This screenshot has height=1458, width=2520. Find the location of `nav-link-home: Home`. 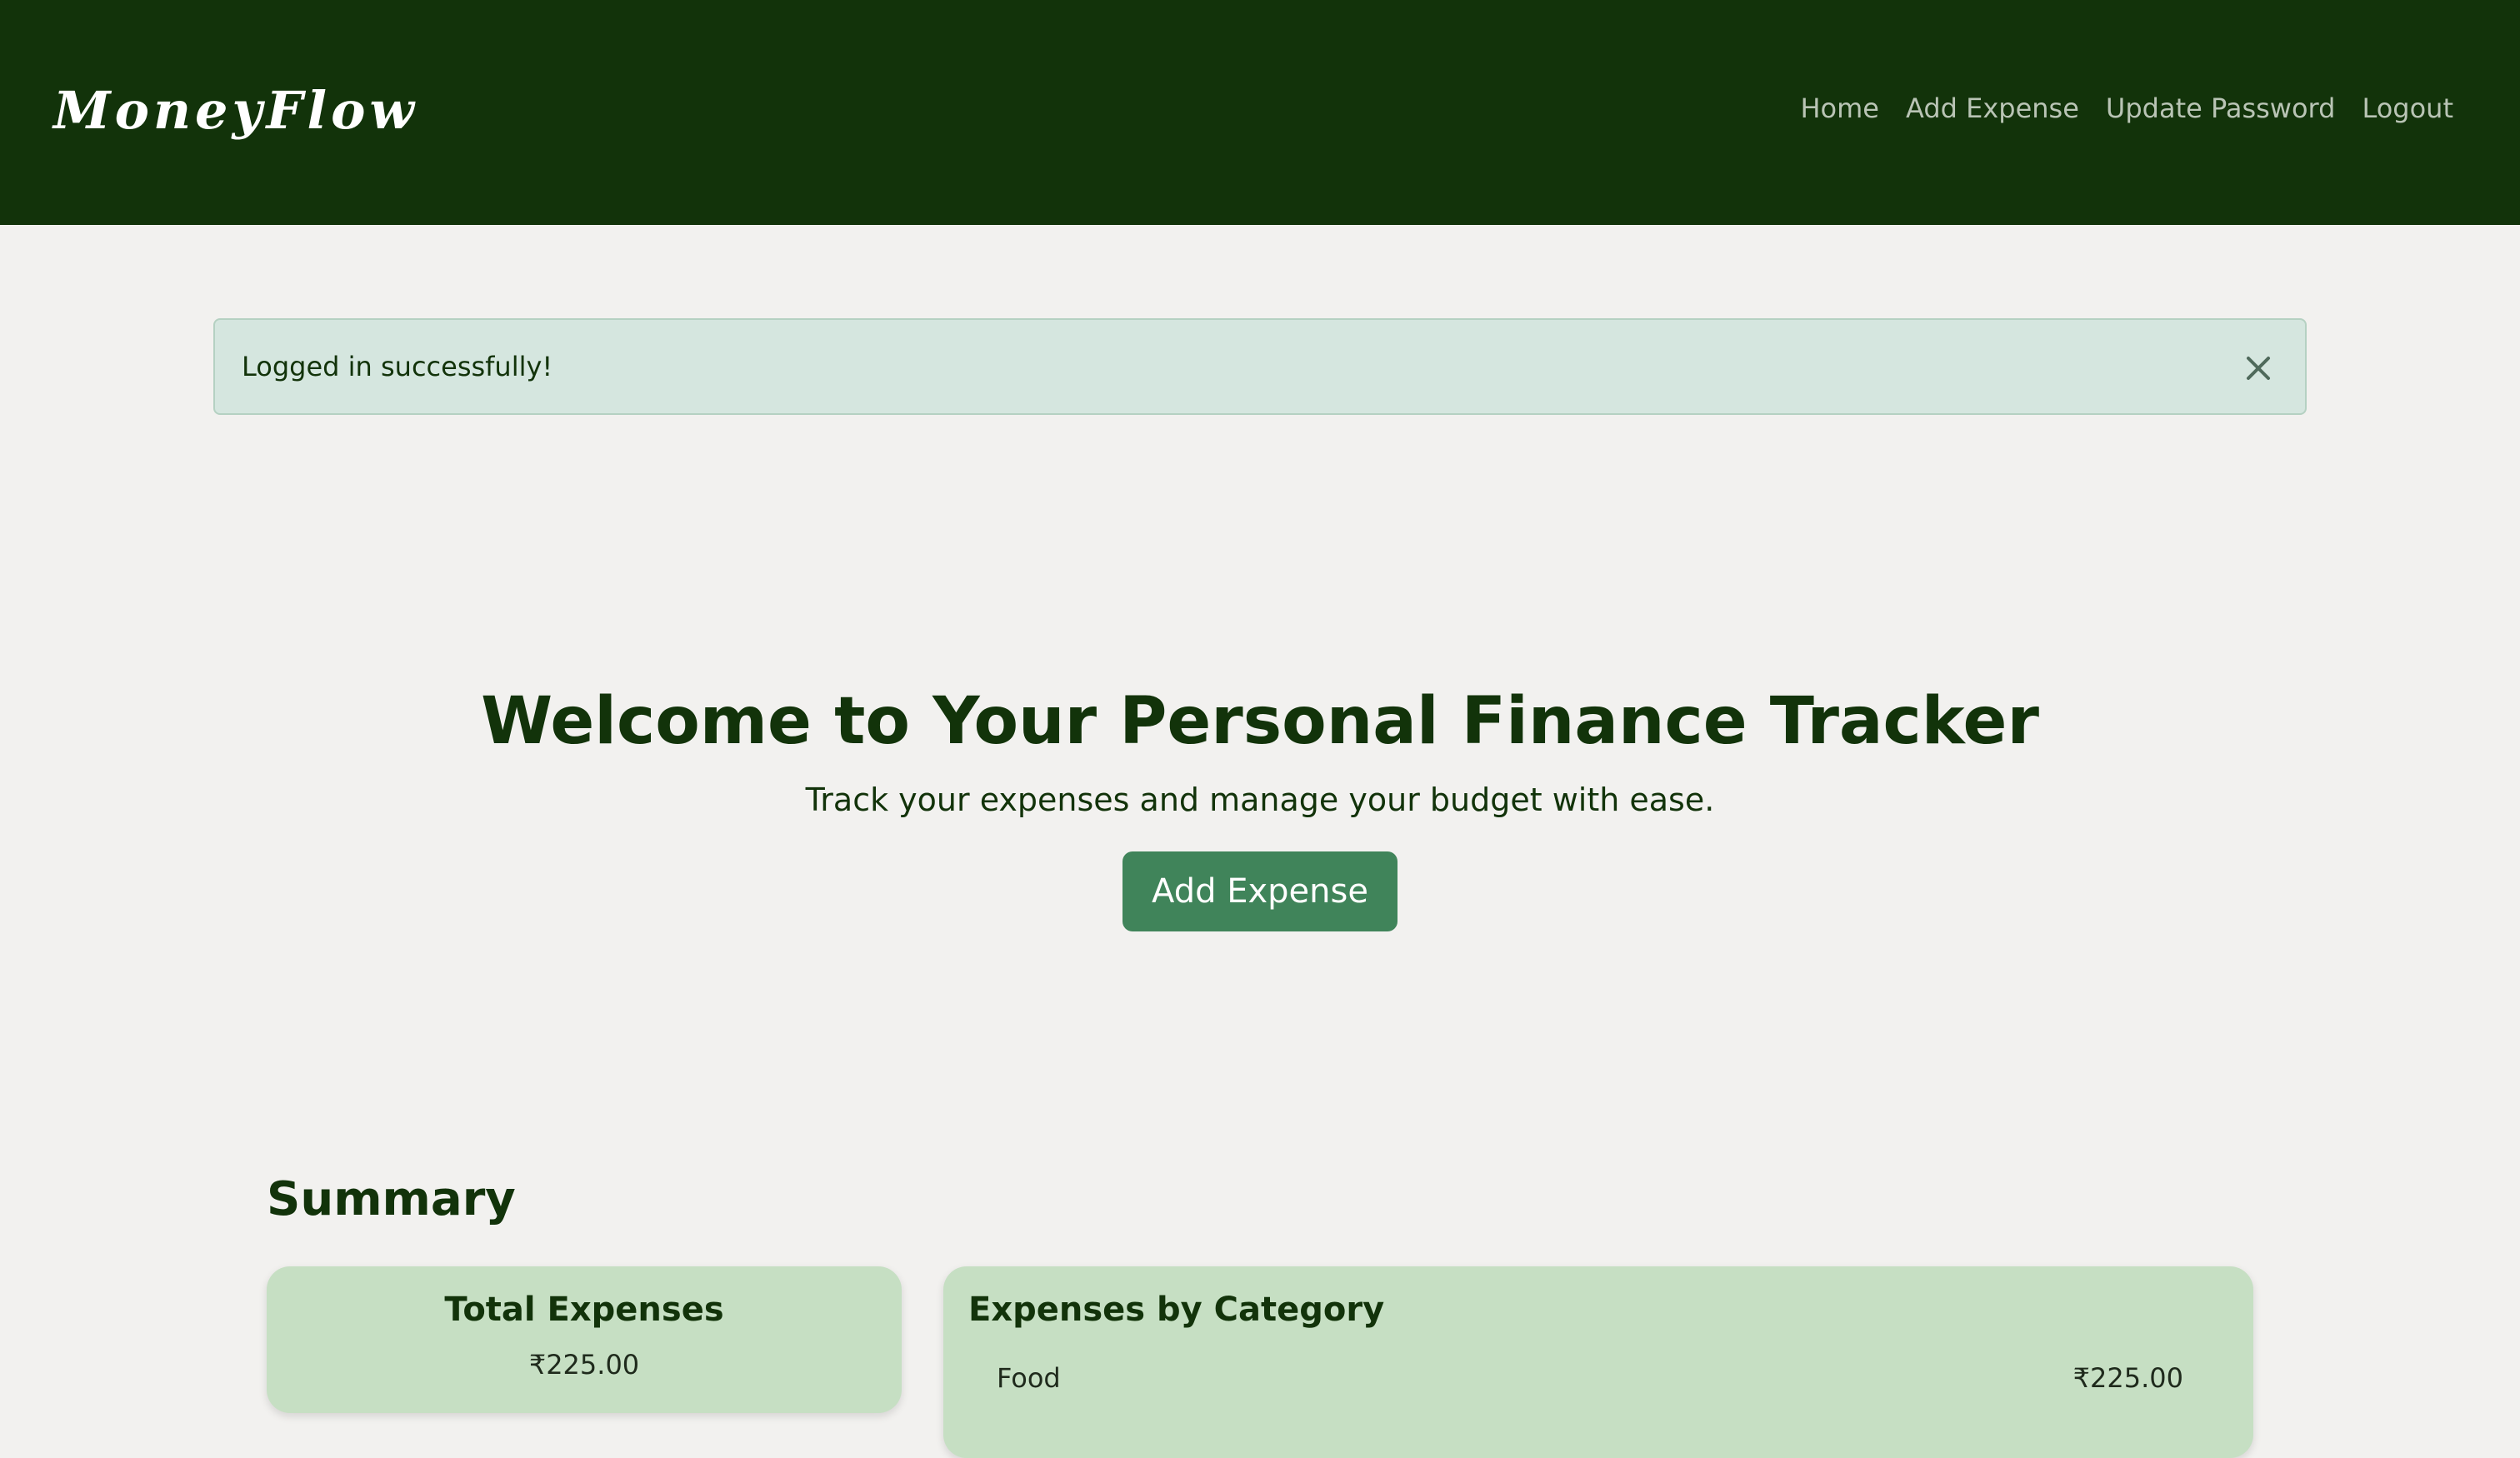

nav-link-home: Home is located at coordinates (1840, 108).